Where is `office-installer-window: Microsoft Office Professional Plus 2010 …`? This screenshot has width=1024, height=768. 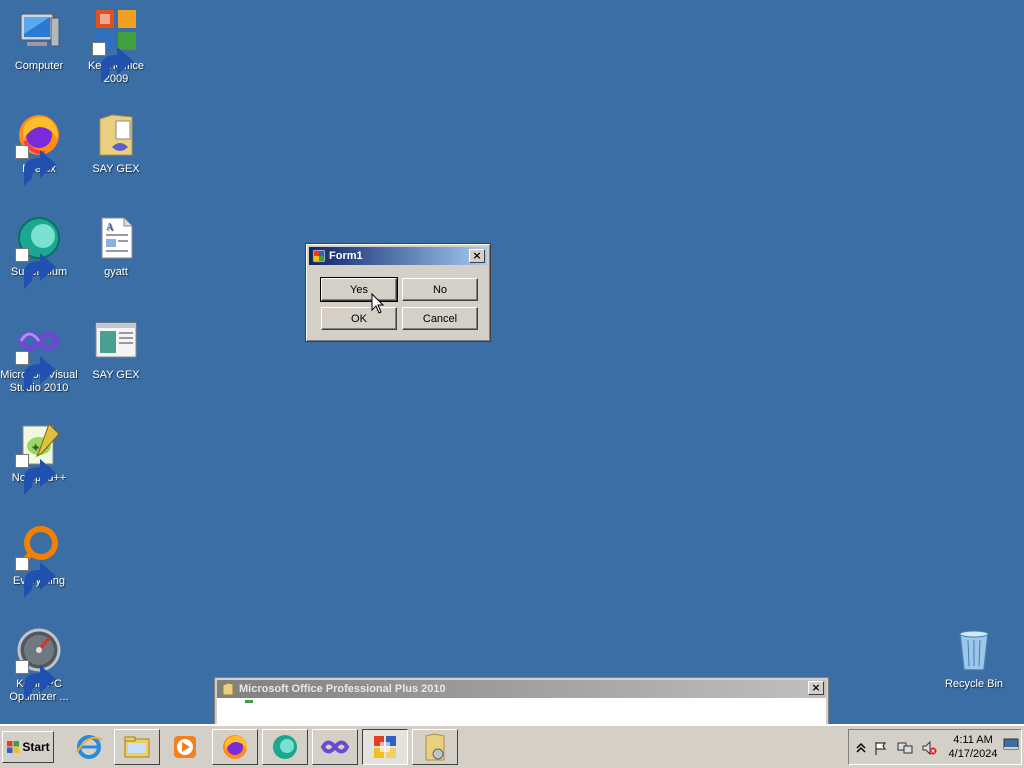 office-installer-window: Microsoft Office Professional Plus 2010 … is located at coordinates (521, 702).